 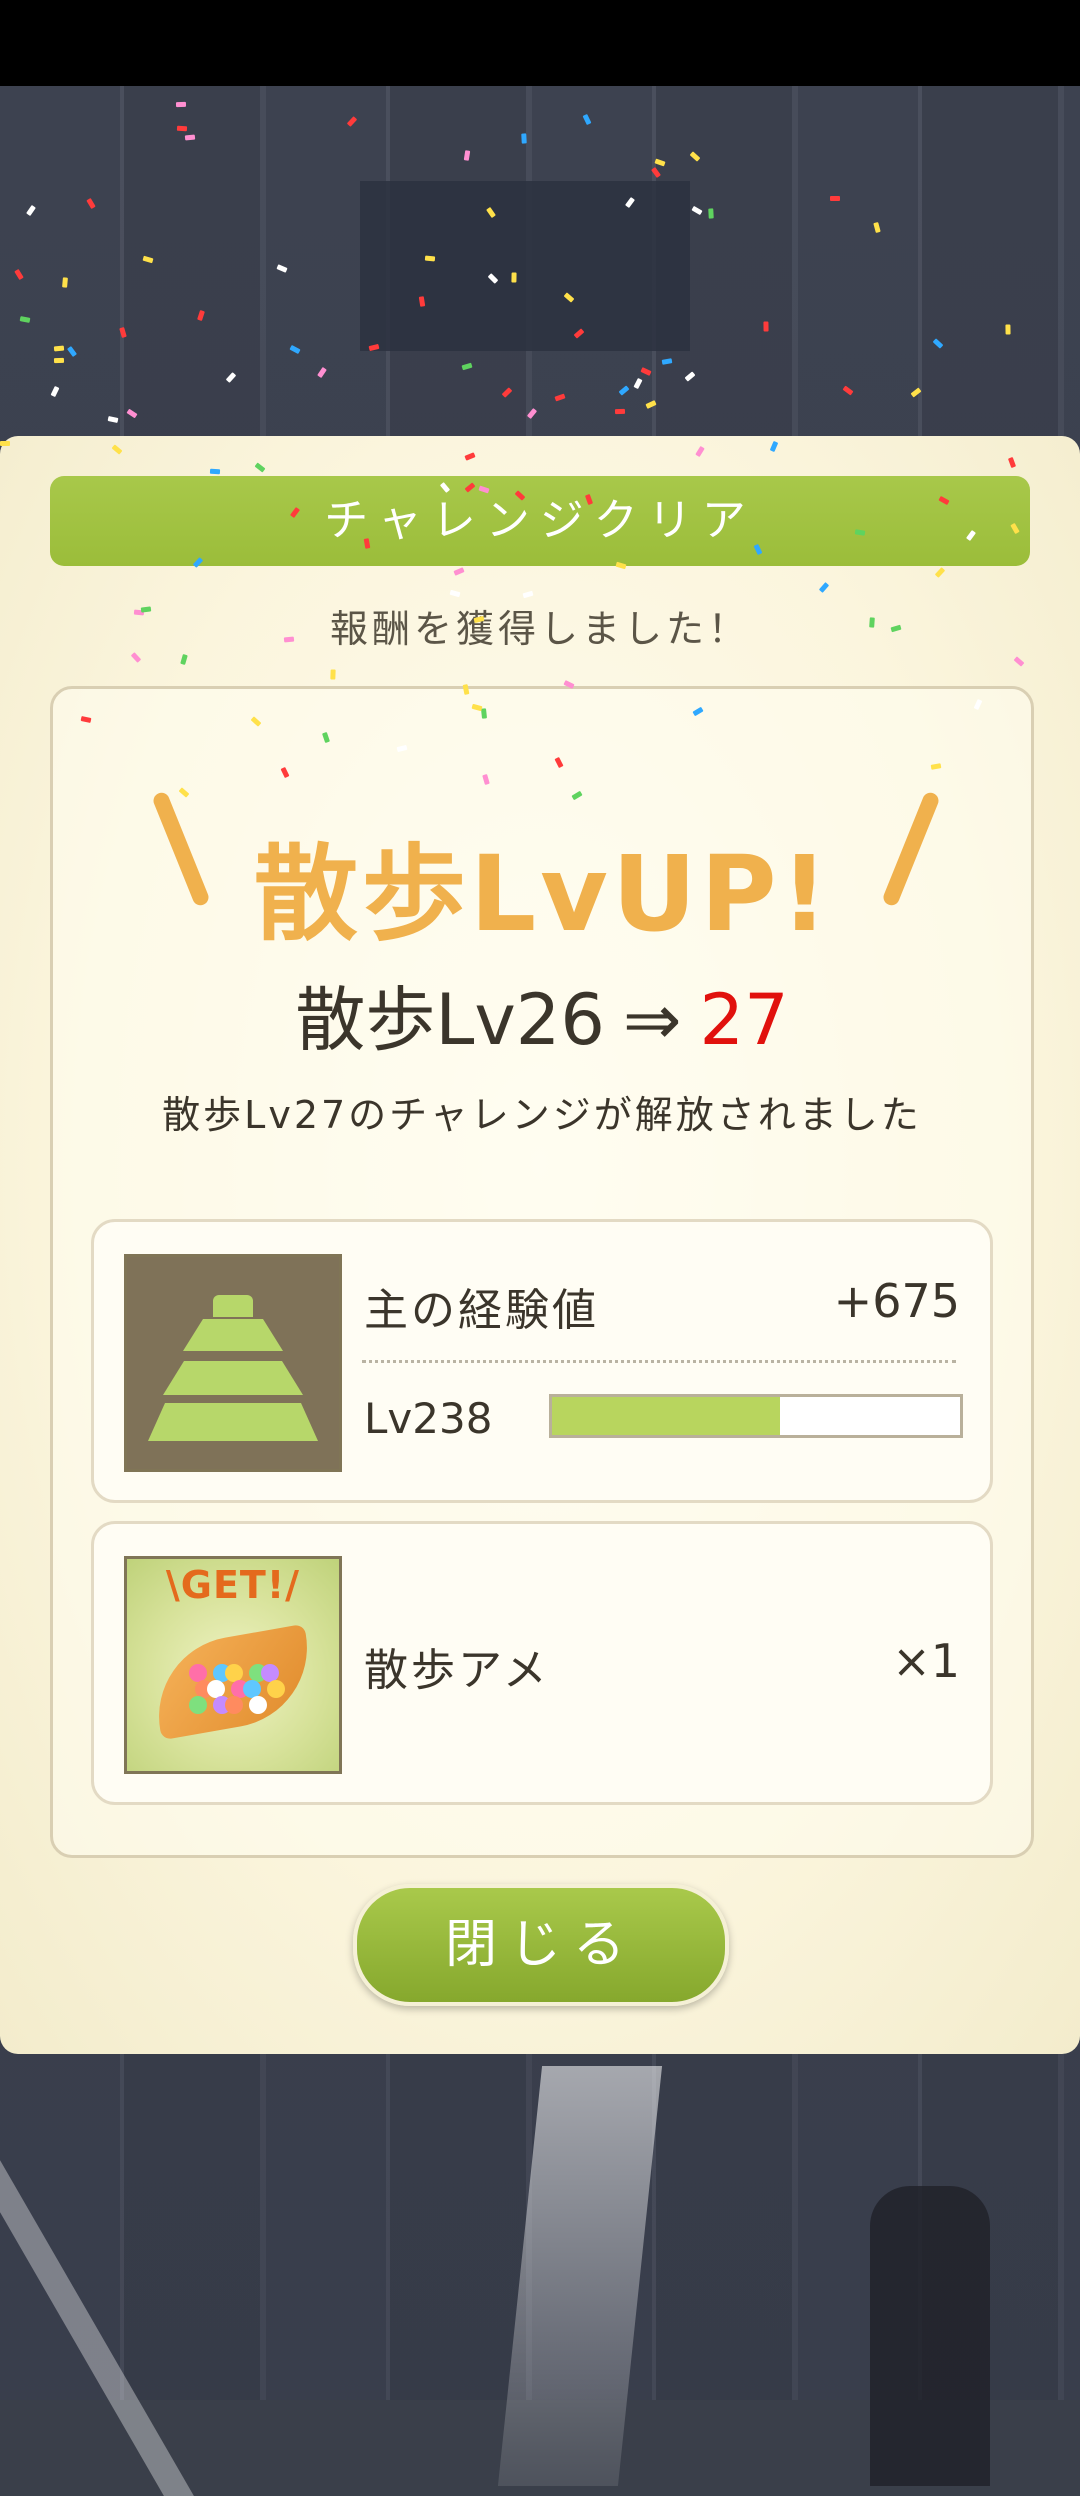 I want to click on candy-icon: \GET!/, so click(x=233, y=1665).